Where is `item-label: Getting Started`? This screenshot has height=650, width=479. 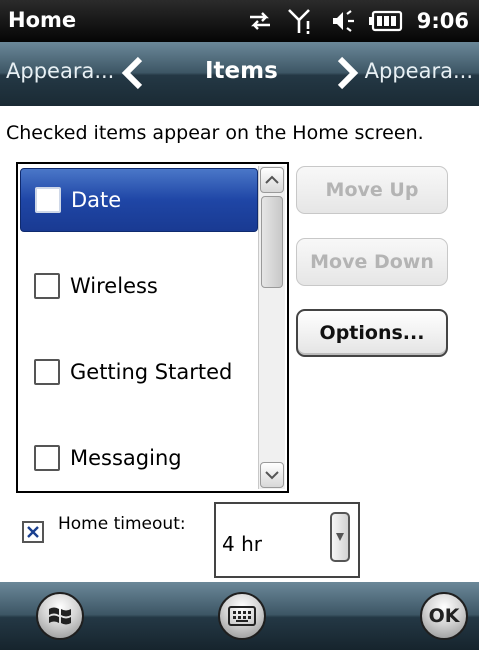 item-label: Getting Started is located at coordinates (151, 372).